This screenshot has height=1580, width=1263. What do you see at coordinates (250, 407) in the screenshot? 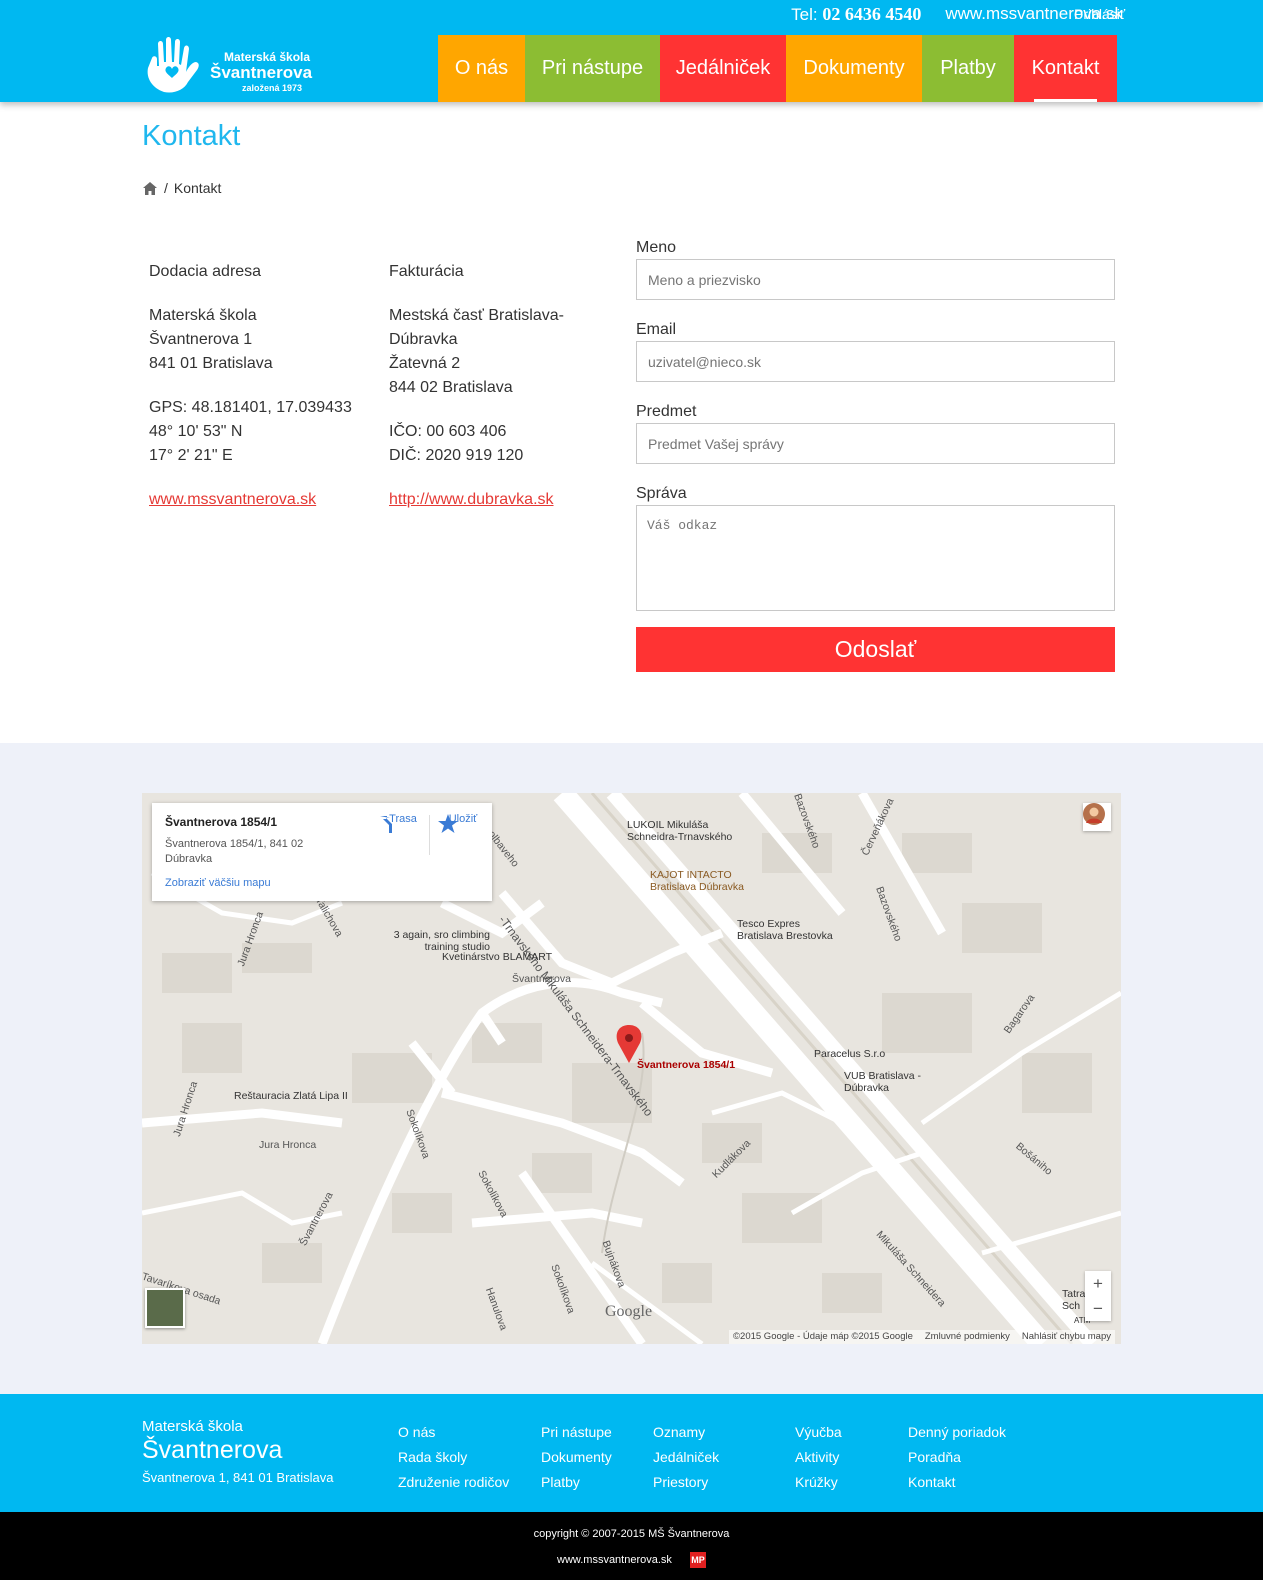
I see `delivery-gps: GPS: 48.181401, 17.039433` at bounding box center [250, 407].